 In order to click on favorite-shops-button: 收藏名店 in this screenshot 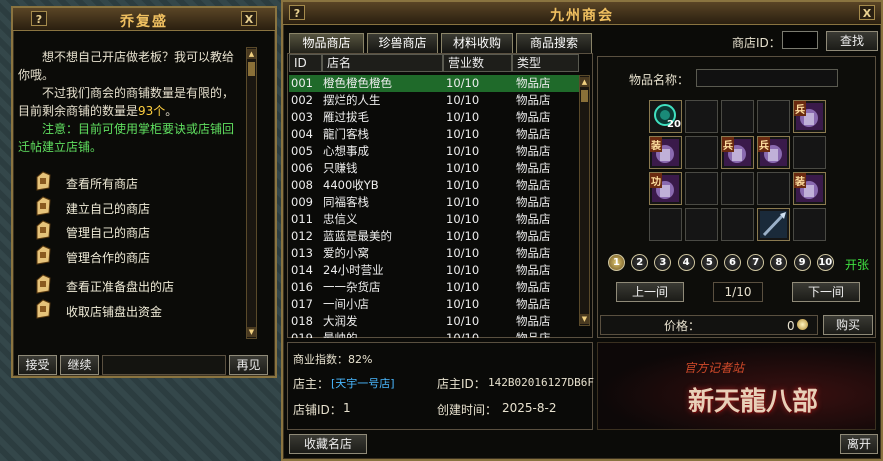, I will do `click(328, 444)`.